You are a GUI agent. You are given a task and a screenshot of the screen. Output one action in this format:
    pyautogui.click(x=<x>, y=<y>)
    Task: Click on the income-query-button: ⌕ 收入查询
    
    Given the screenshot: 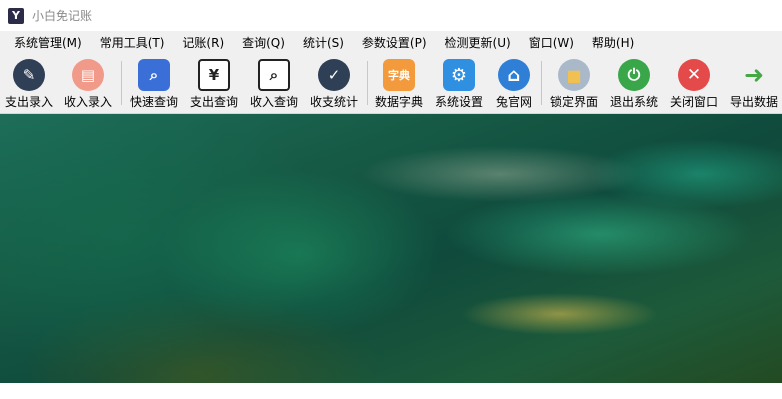 What is the action you would take?
    pyautogui.click(x=274, y=84)
    